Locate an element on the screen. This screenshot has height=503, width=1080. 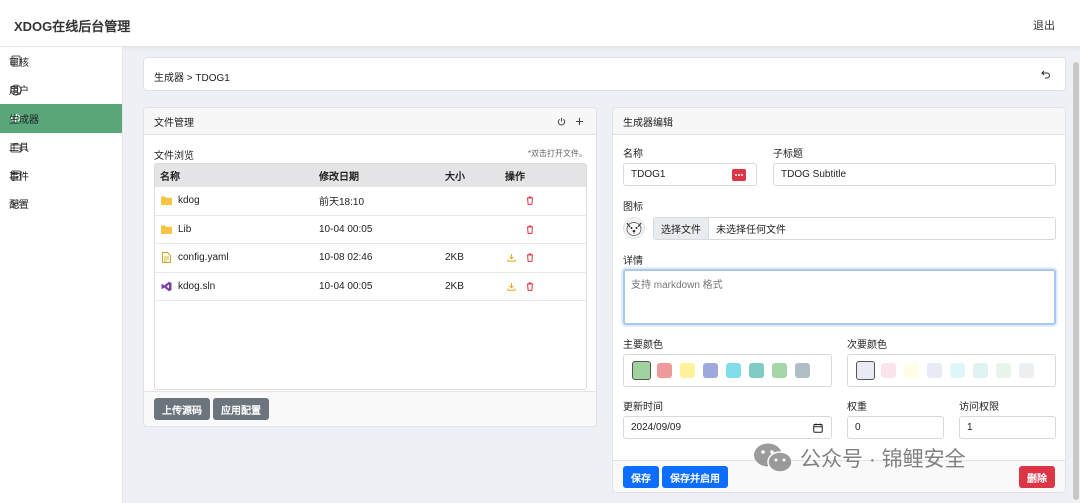
name-field: TDOG1 is located at coordinates (690, 174).